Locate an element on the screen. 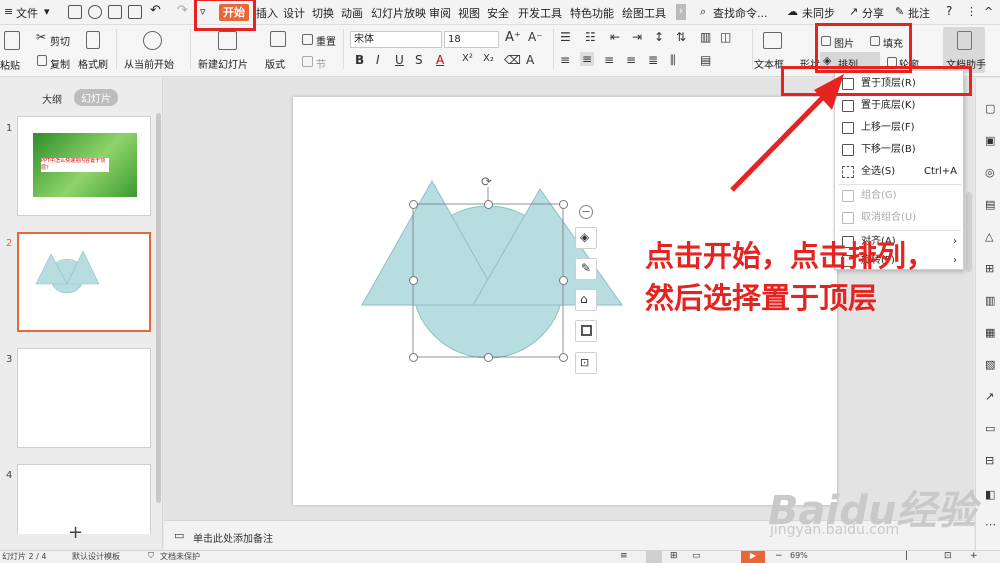 The image size is (1000, 563). sidebar-tool-icon: ▭ is located at coordinates (990, 428).